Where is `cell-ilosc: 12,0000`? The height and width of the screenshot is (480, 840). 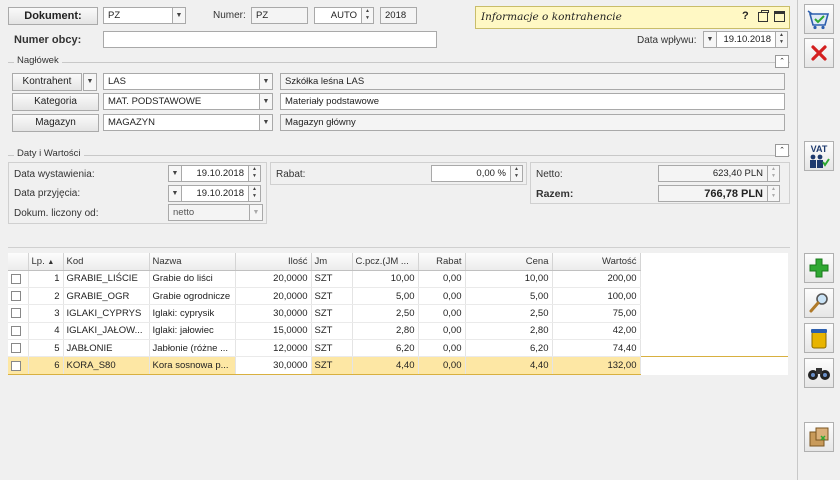
cell-ilosc: 12,0000 is located at coordinates (273, 348).